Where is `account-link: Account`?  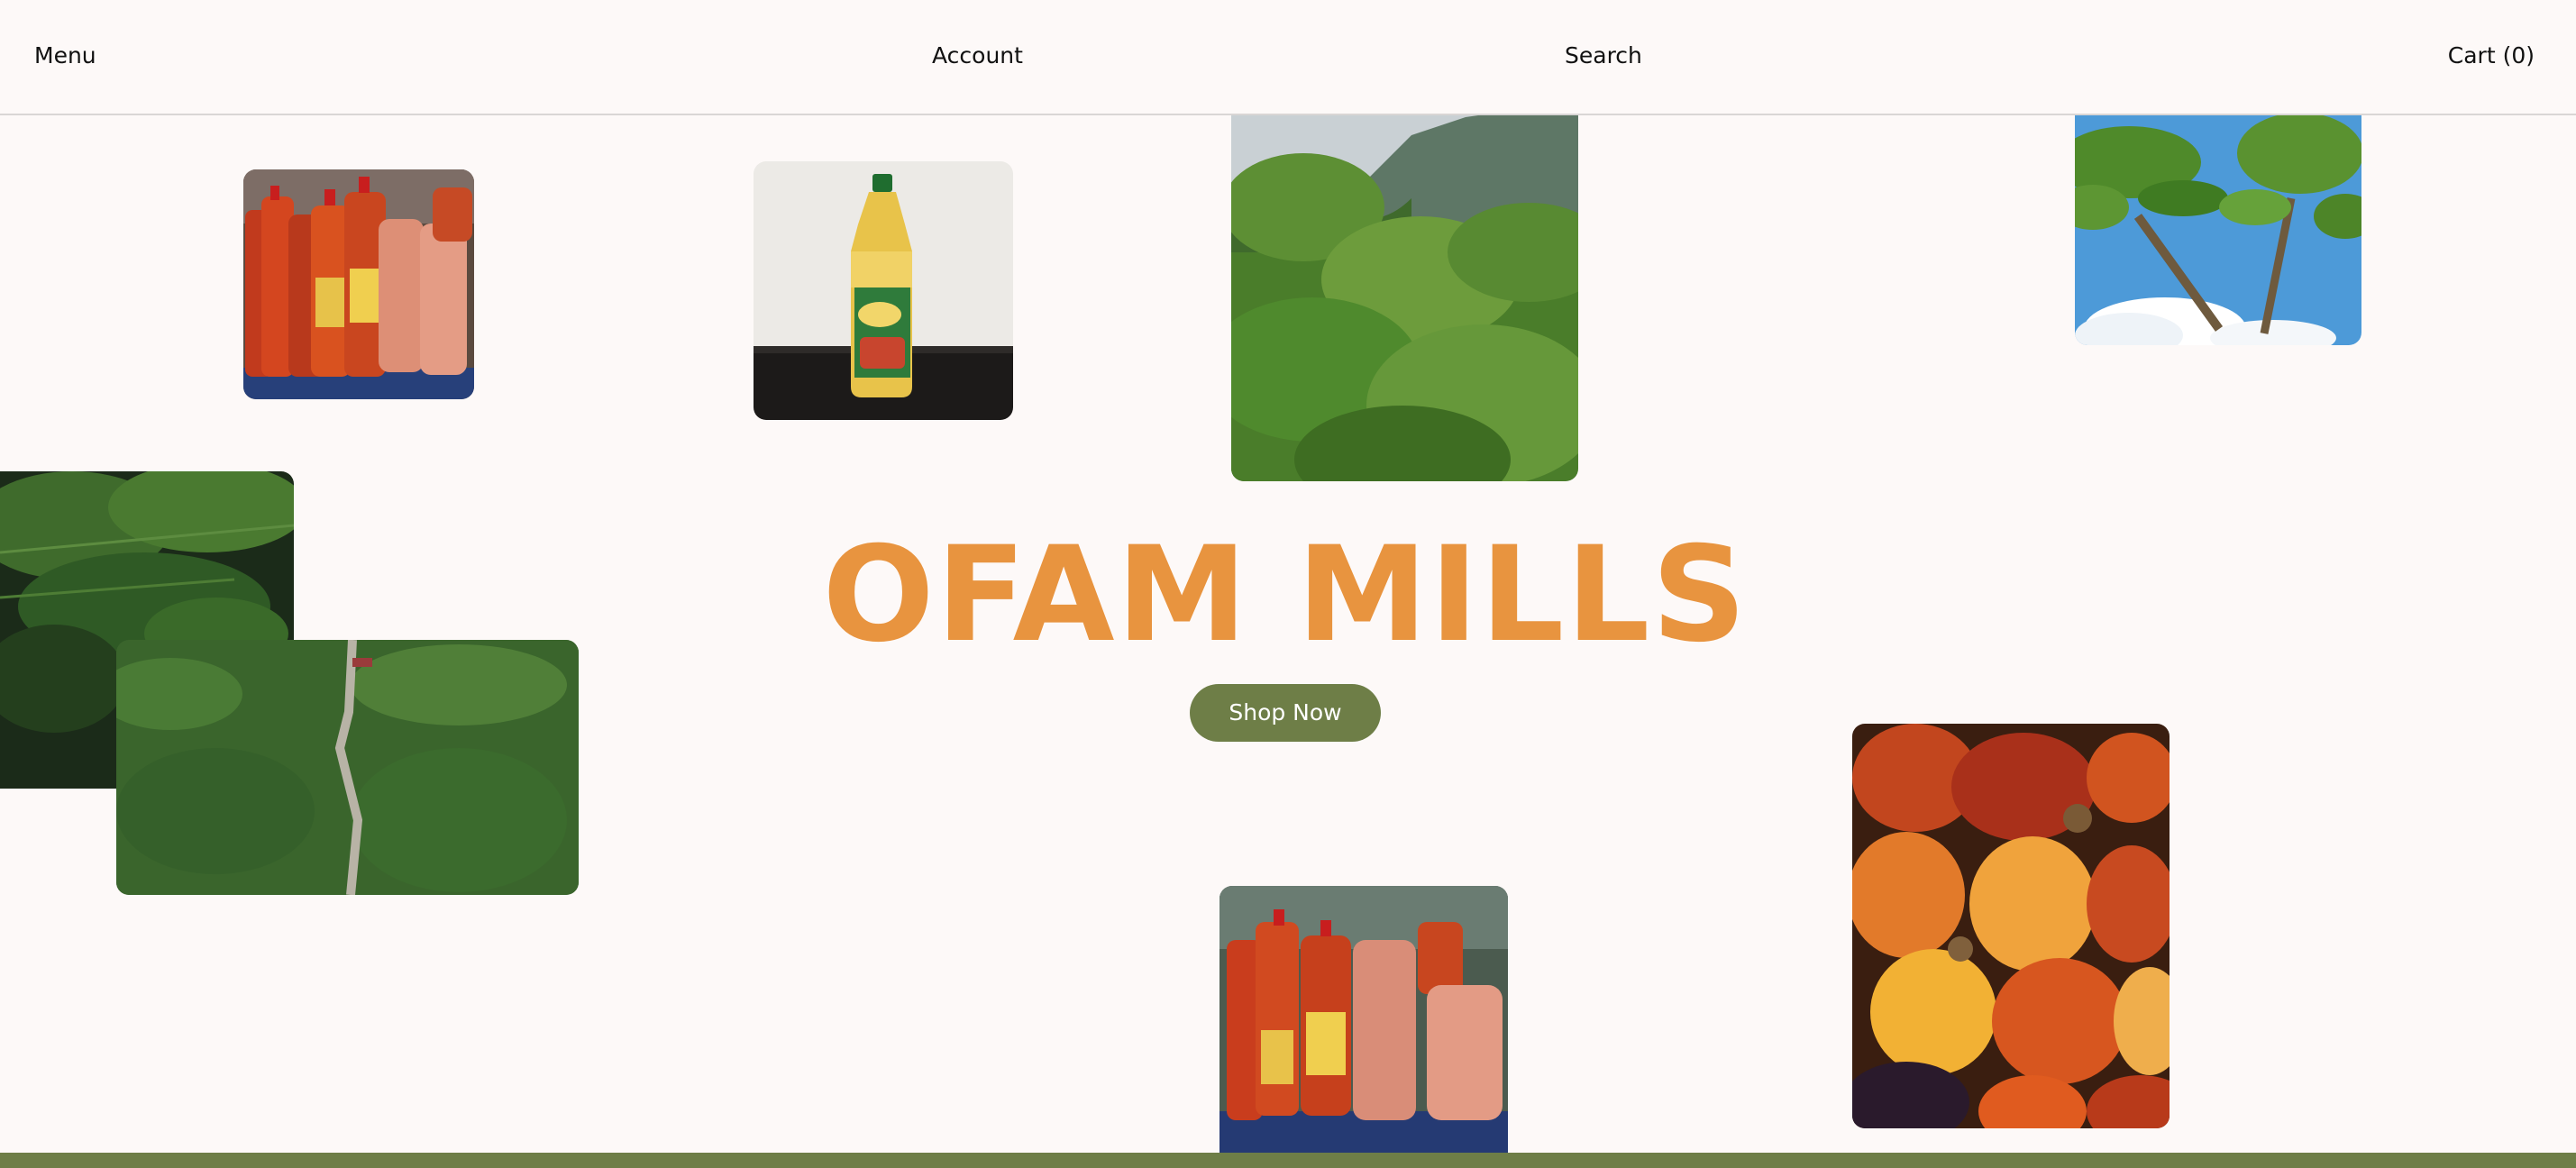 account-link: Account is located at coordinates (978, 56).